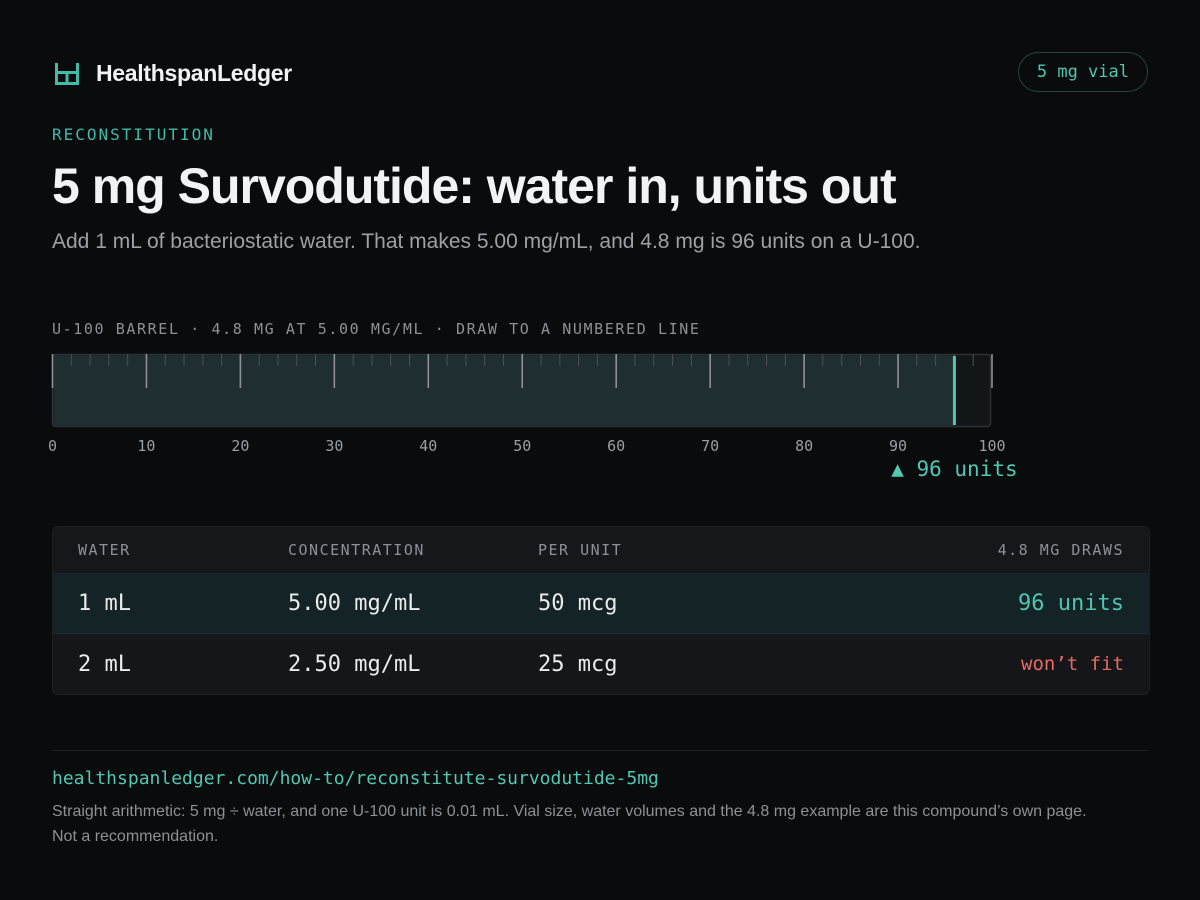 This screenshot has height=900, width=1200. What do you see at coordinates (354, 603) in the screenshot?
I see `cell-concentration: 5.00 mg/mL` at bounding box center [354, 603].